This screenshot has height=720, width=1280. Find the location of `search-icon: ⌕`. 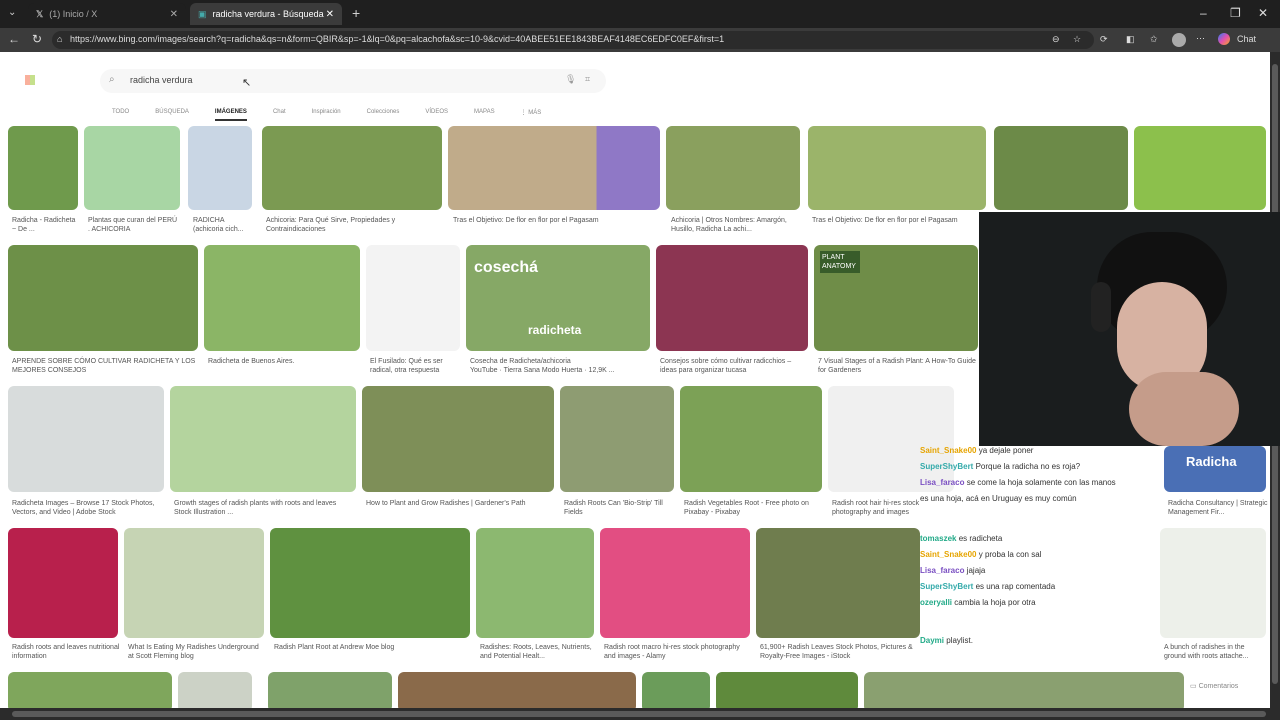

search-icon: ⌕ is located at coordinates (112, 79).